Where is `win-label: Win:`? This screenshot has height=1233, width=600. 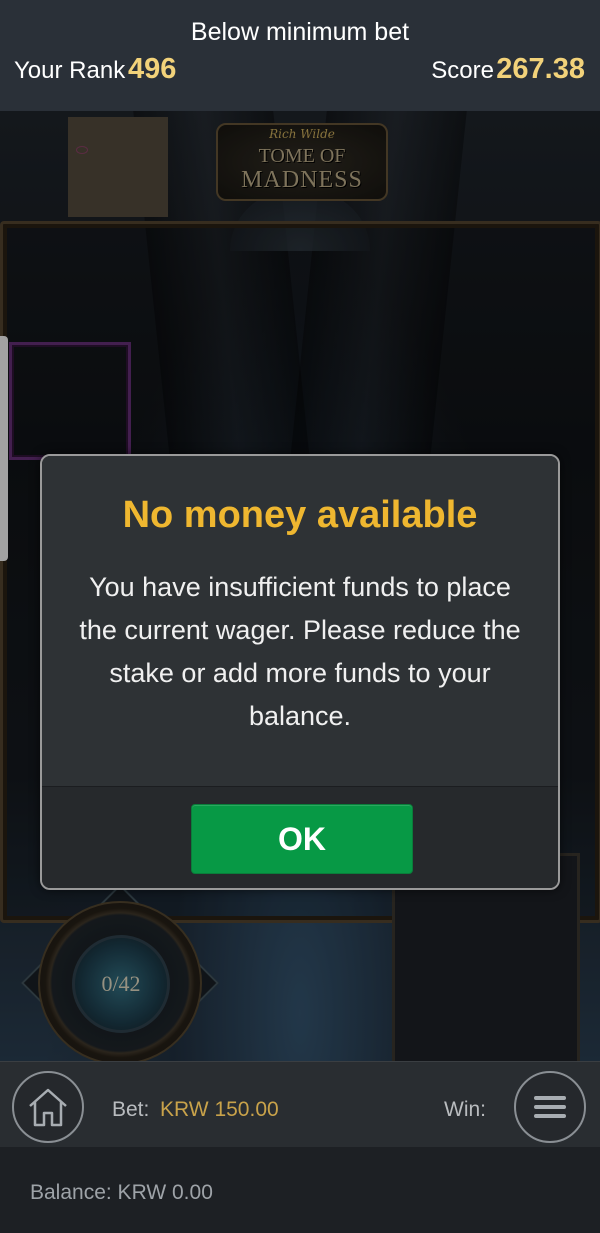
win-label: Win: is located at coordinates (465, 1109).